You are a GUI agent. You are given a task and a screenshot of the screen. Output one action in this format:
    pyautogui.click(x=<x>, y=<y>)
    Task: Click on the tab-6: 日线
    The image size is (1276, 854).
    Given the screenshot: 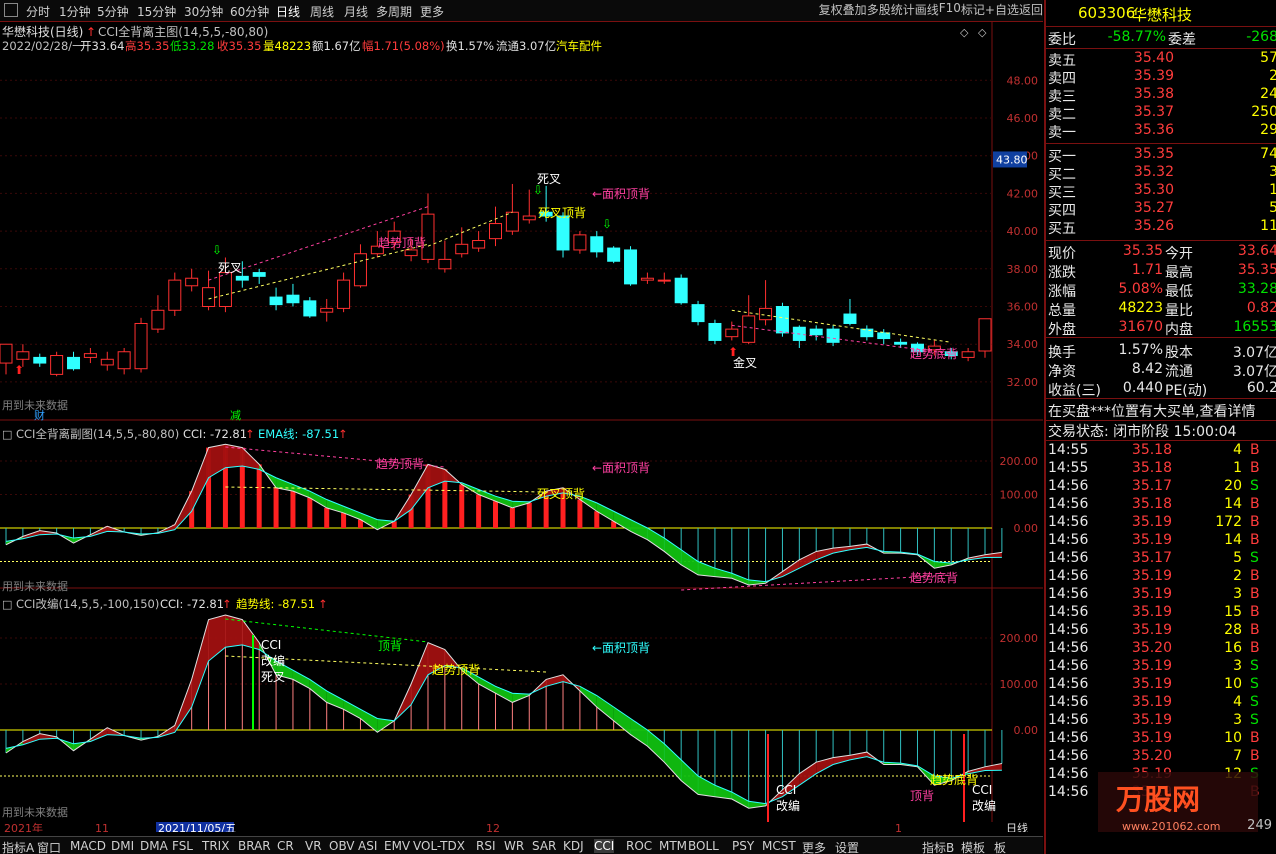 What is the action you would take?
    pyautogui.click(x=288, y=11)
    